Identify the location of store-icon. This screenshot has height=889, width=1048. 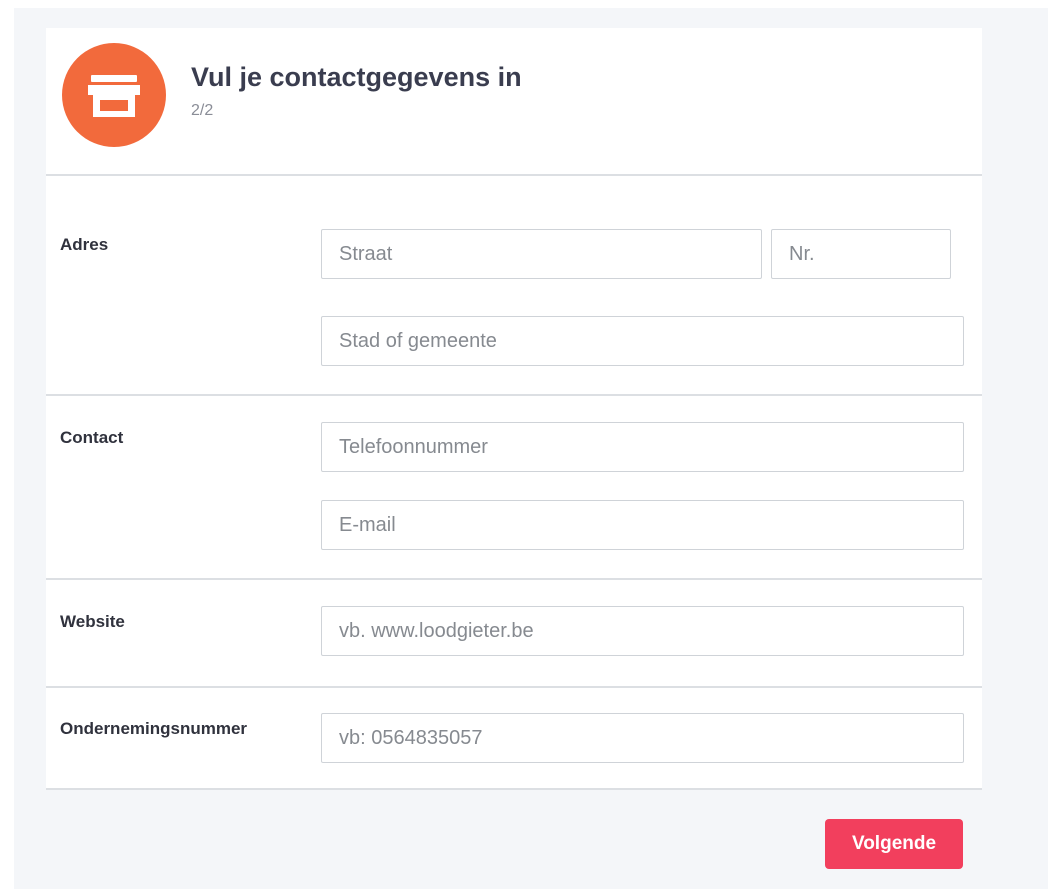
(114, 96).